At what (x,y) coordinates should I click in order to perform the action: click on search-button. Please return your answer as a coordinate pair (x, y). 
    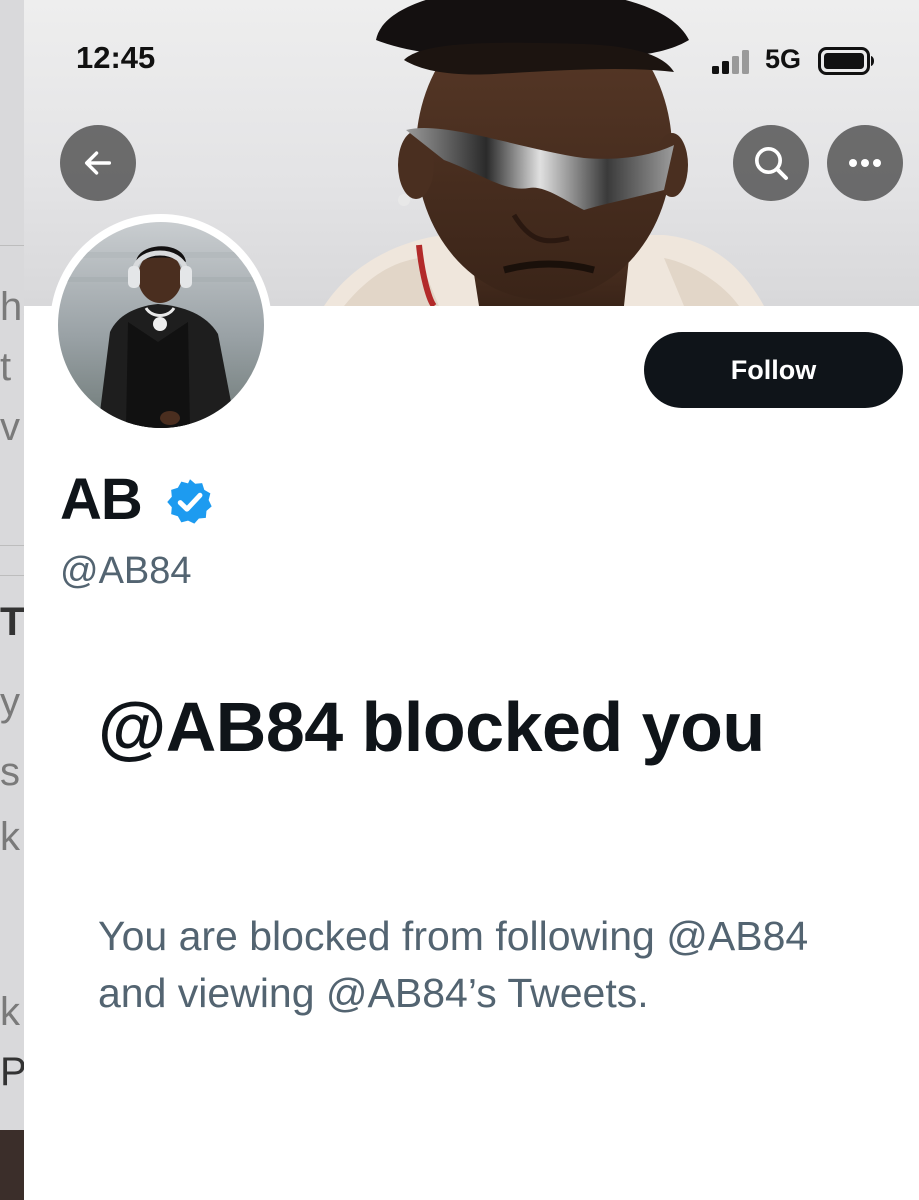
    Looking at the image, I should click on (771, 163).